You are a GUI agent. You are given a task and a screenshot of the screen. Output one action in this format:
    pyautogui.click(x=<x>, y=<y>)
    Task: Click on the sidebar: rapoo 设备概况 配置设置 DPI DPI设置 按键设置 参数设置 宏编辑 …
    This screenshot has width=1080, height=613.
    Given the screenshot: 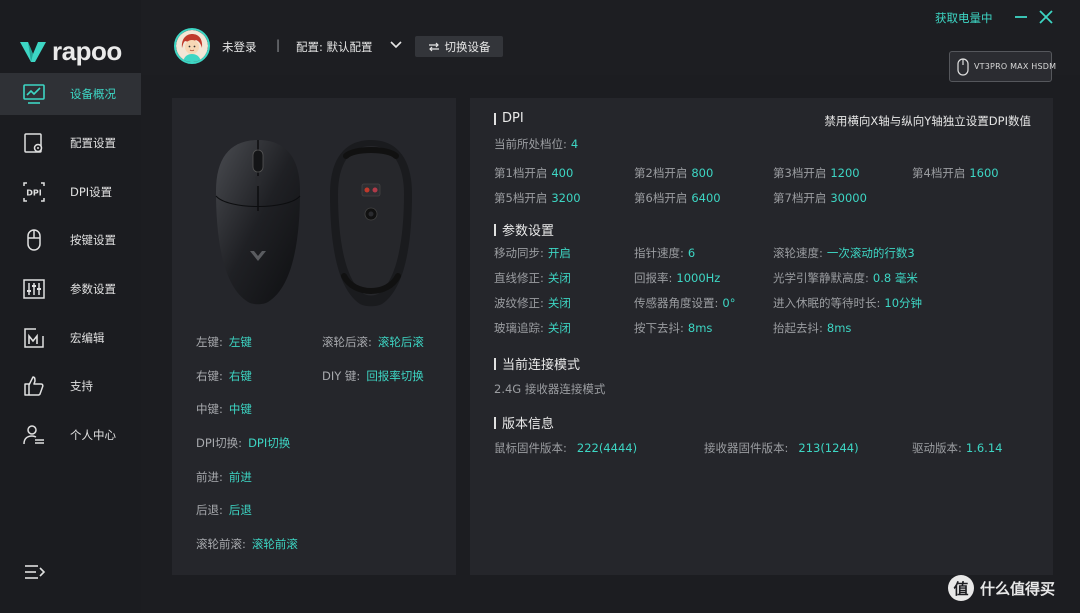 What is the action you would take?
    pyautogui.click(x=70, y=306)
    